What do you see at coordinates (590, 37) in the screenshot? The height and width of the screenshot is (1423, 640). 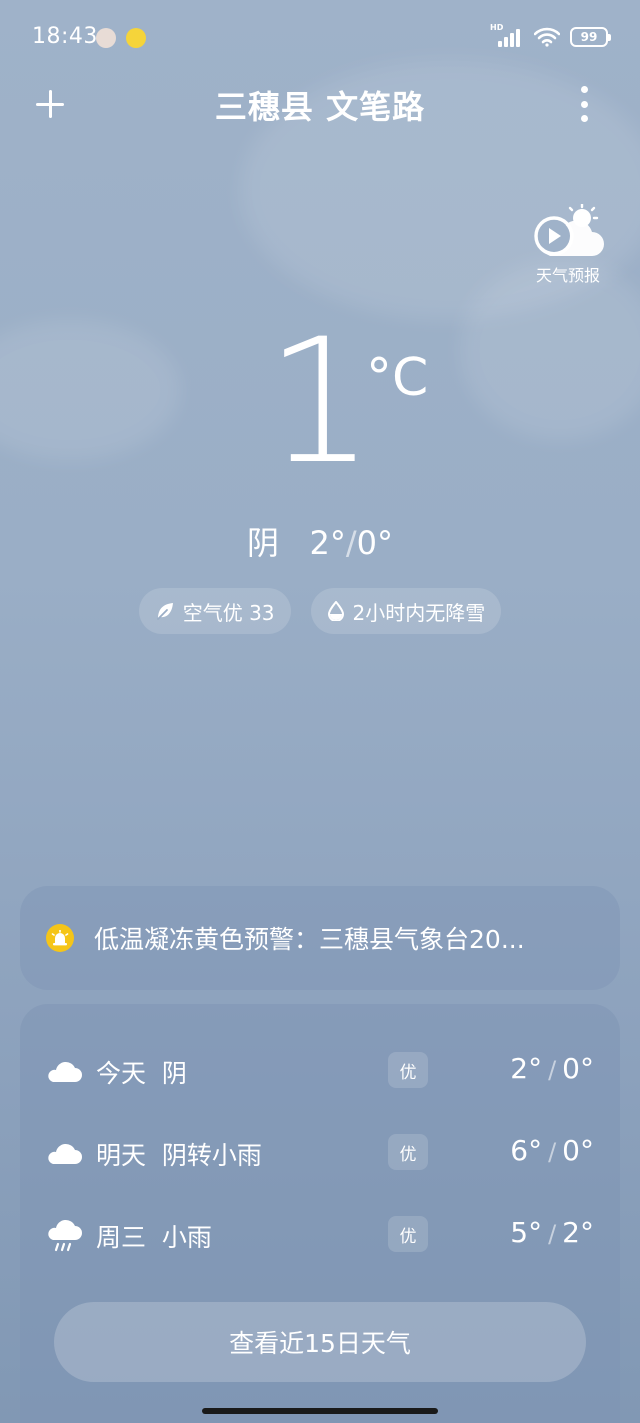 I see `battery-icon: 99` at bounding box center [590, 37].